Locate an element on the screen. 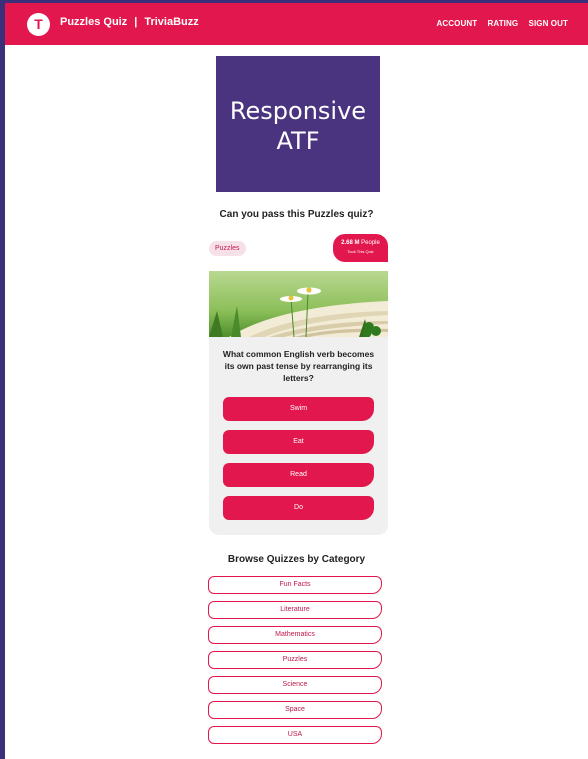 This screenshot has width=588, height=759. quiz-image is located at coordinates (298, 304).